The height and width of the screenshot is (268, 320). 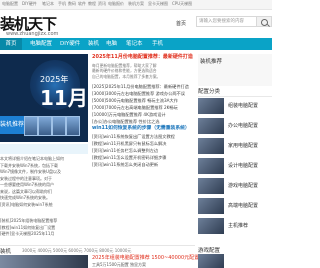 What do you see at coordinates (153, 257) in the screenshot?
I see `bottom-headline: 2025年组装电脑配置推荐 1500~40000元配置有人气` at bounding box center [153, 257].